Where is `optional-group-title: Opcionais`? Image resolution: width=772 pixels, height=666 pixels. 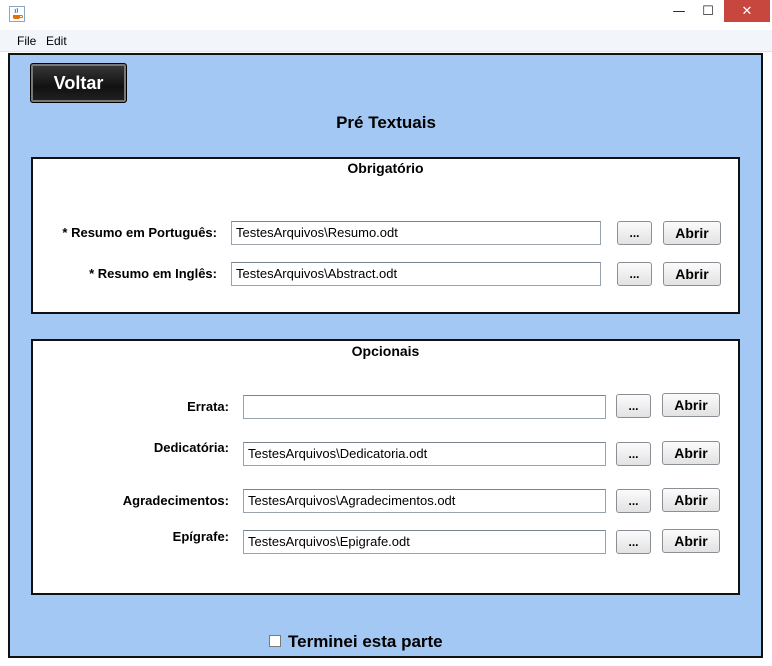
optional-group-title: Opcionais is located at coordinates (385, 351).